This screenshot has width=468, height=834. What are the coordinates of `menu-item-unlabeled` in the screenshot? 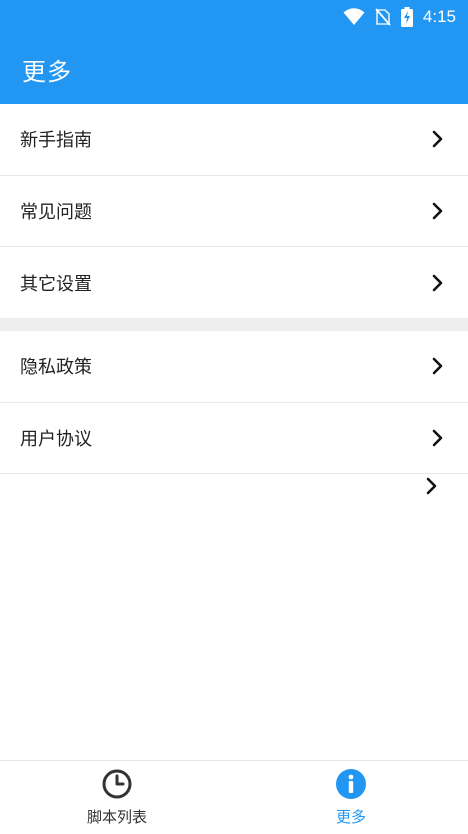 It's located at (432, 488).